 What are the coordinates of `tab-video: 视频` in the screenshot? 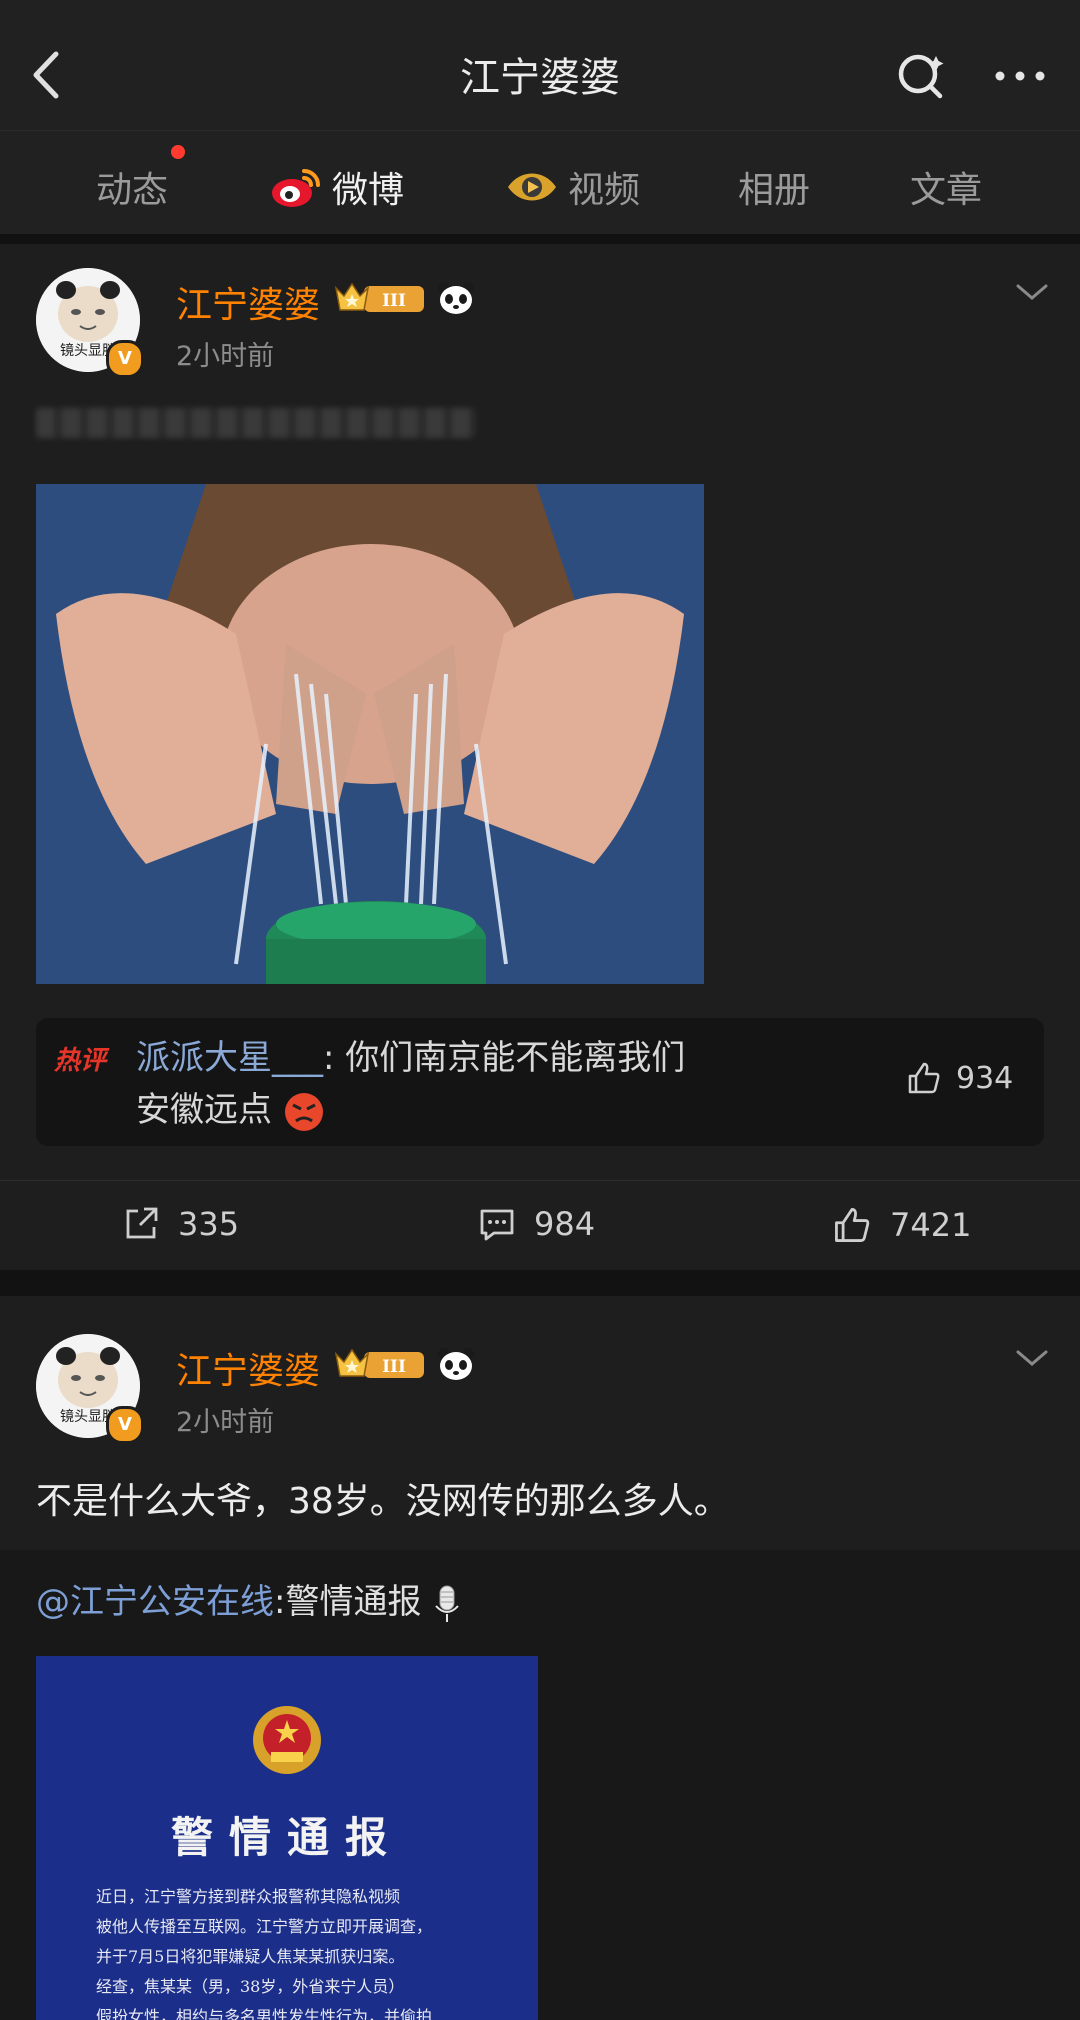 It's located at (573, 187).